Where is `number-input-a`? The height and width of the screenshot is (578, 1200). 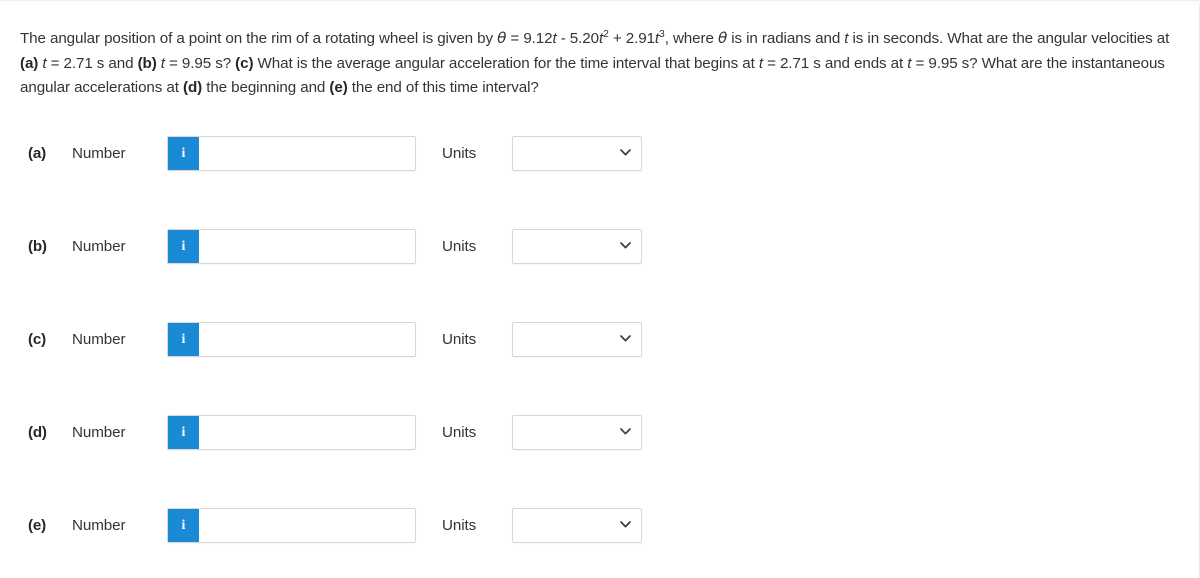 number-input-a is located at coordinates (307, 153).